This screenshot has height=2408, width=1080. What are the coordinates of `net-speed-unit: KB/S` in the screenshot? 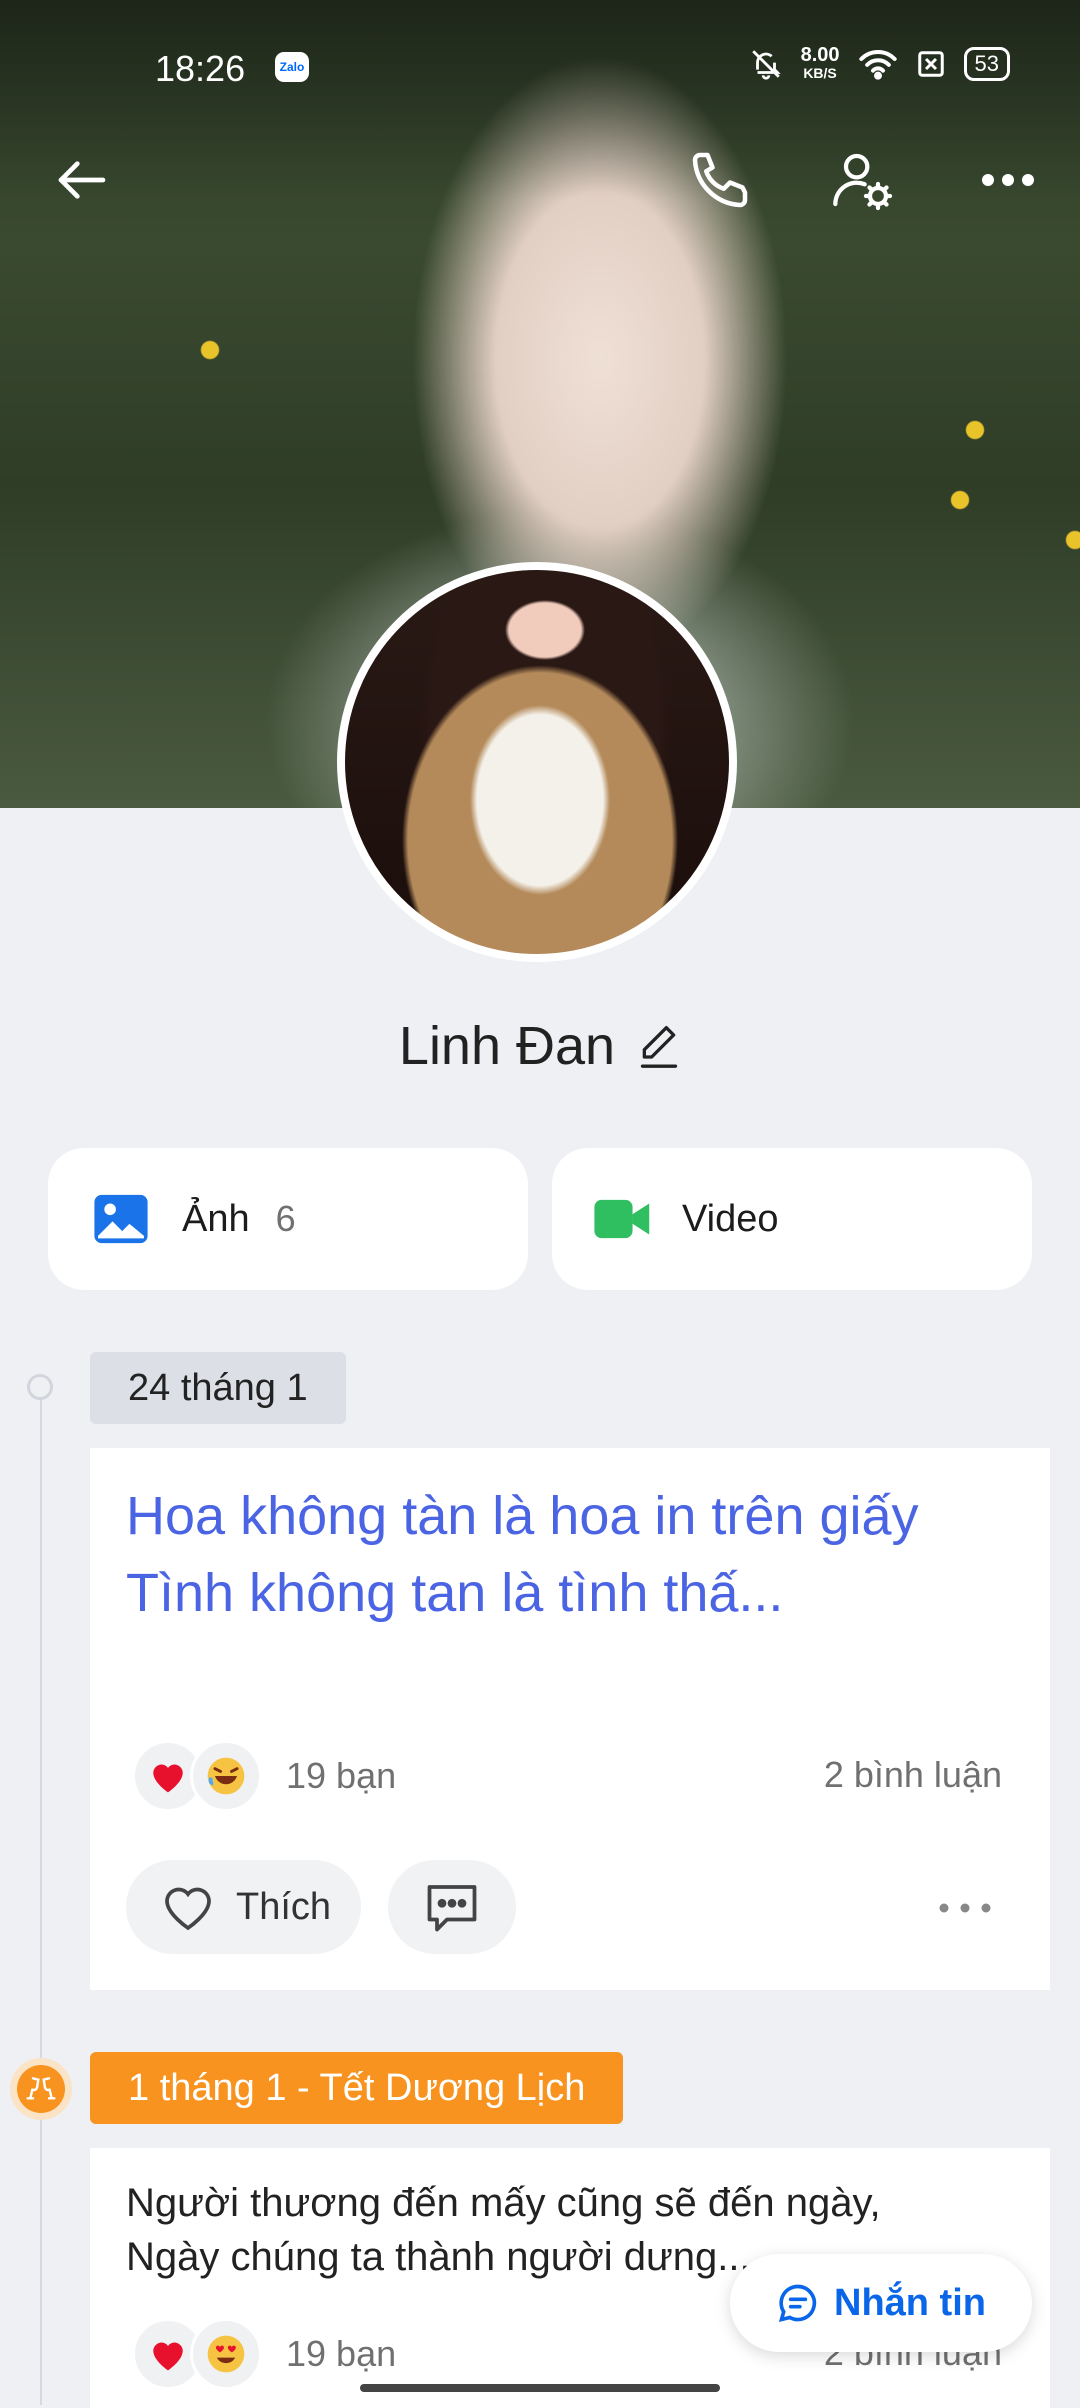 It's located at (820, 73).